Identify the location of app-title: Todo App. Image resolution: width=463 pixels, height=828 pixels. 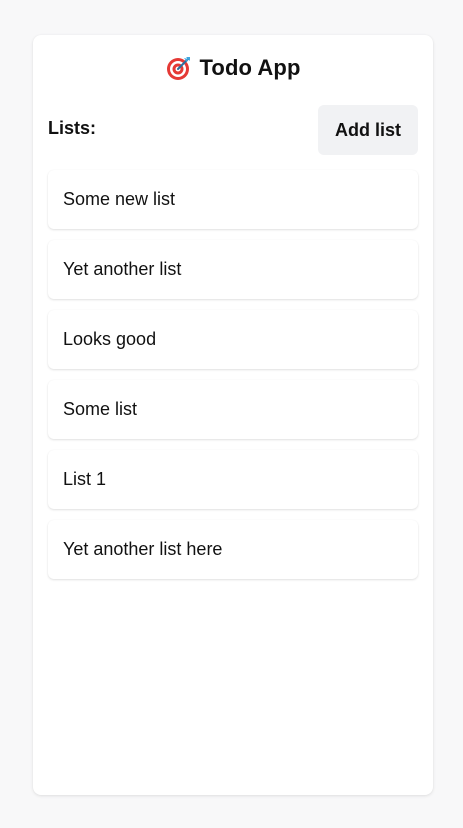
(250, 67).